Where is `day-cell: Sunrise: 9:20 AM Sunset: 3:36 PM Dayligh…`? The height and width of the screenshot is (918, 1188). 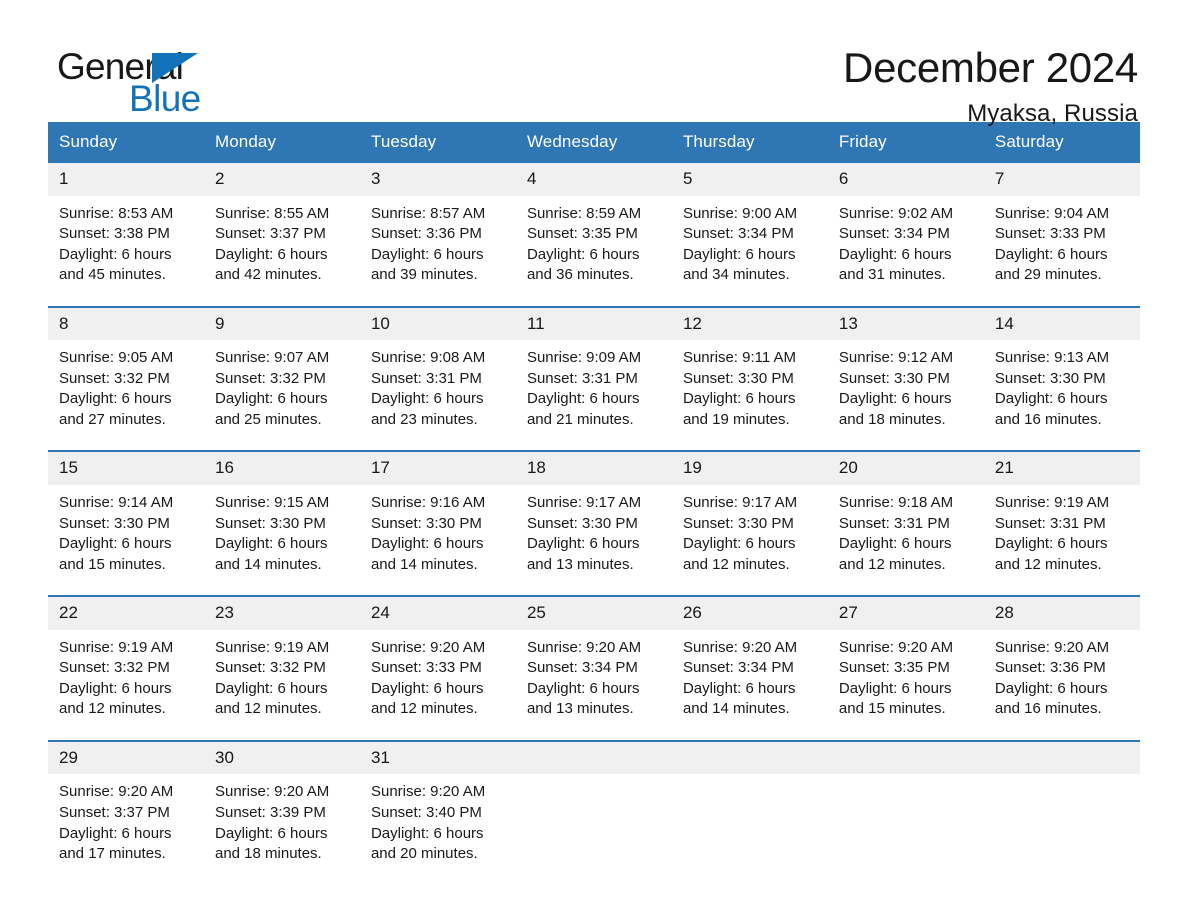 day-cell: Sunrise: 9:20 AM Sunset: 3:36 PM Dayligh… is located at coordinates (1061, 685).